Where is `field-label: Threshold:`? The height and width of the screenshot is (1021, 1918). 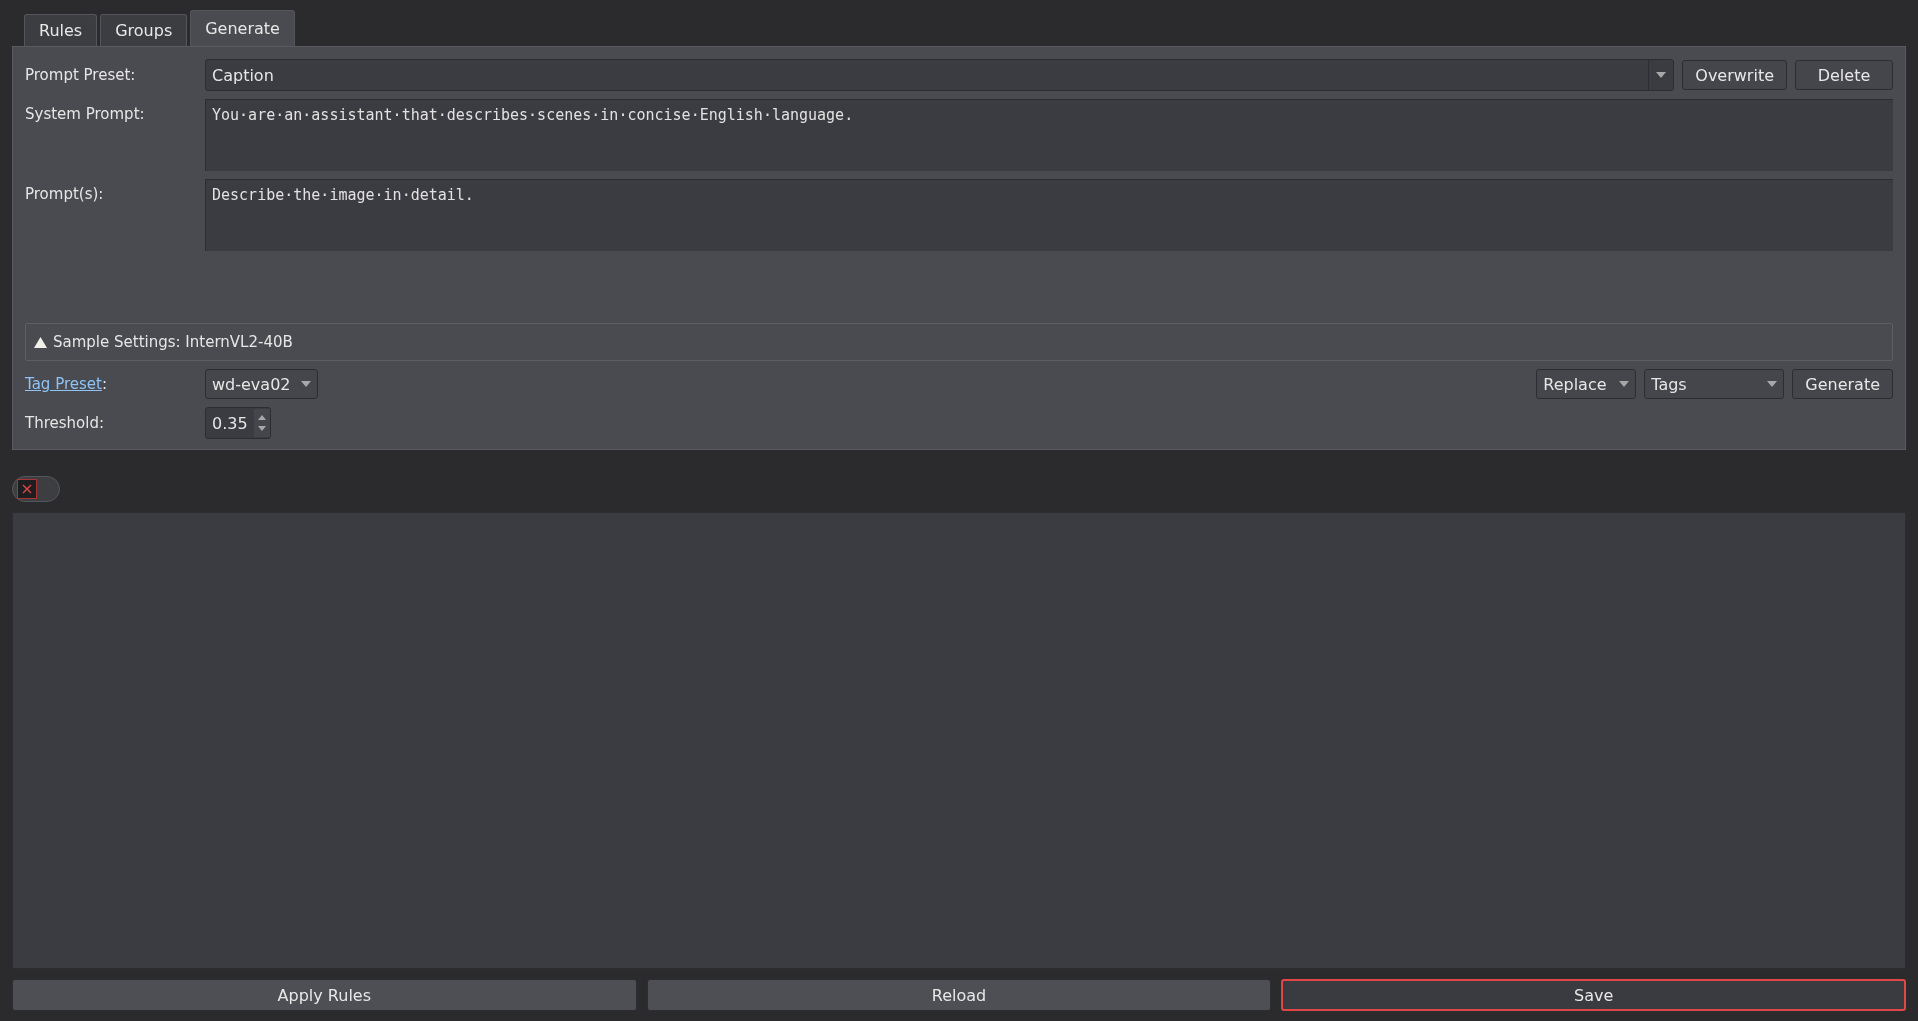
field-label: Threshold: is located at coordinates (65, 423).